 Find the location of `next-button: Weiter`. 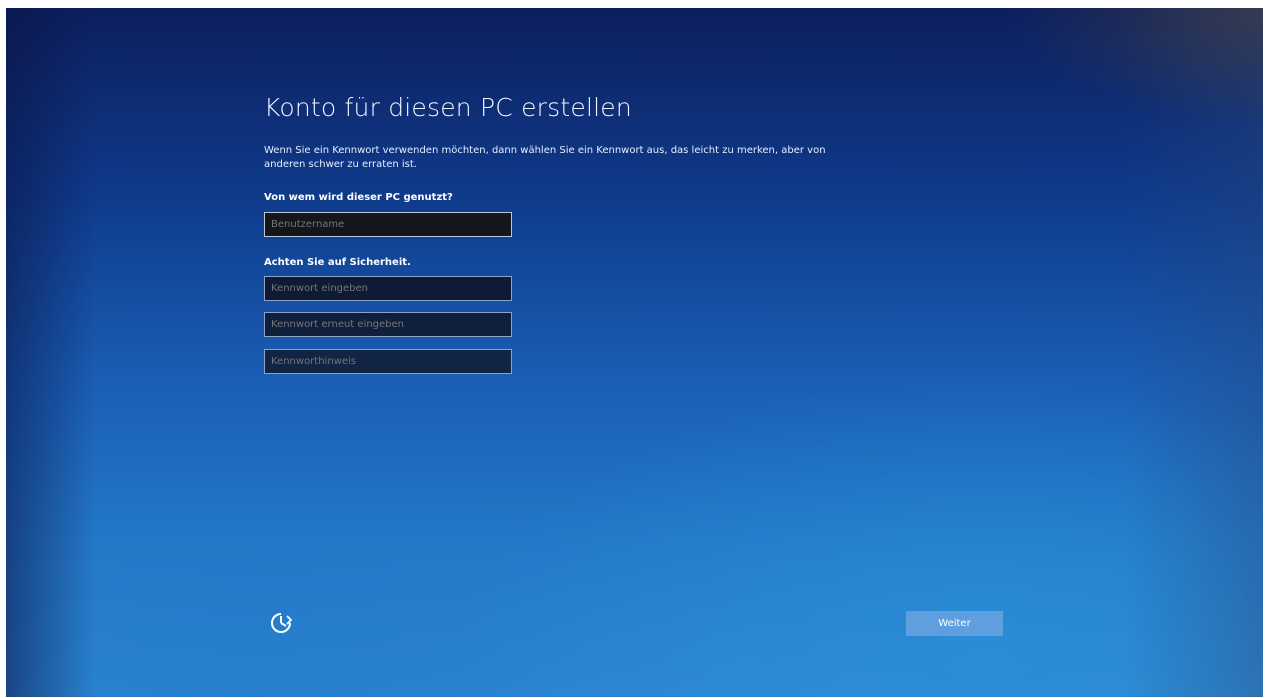

next-button: Weiter is located at coordinates (954, 623).